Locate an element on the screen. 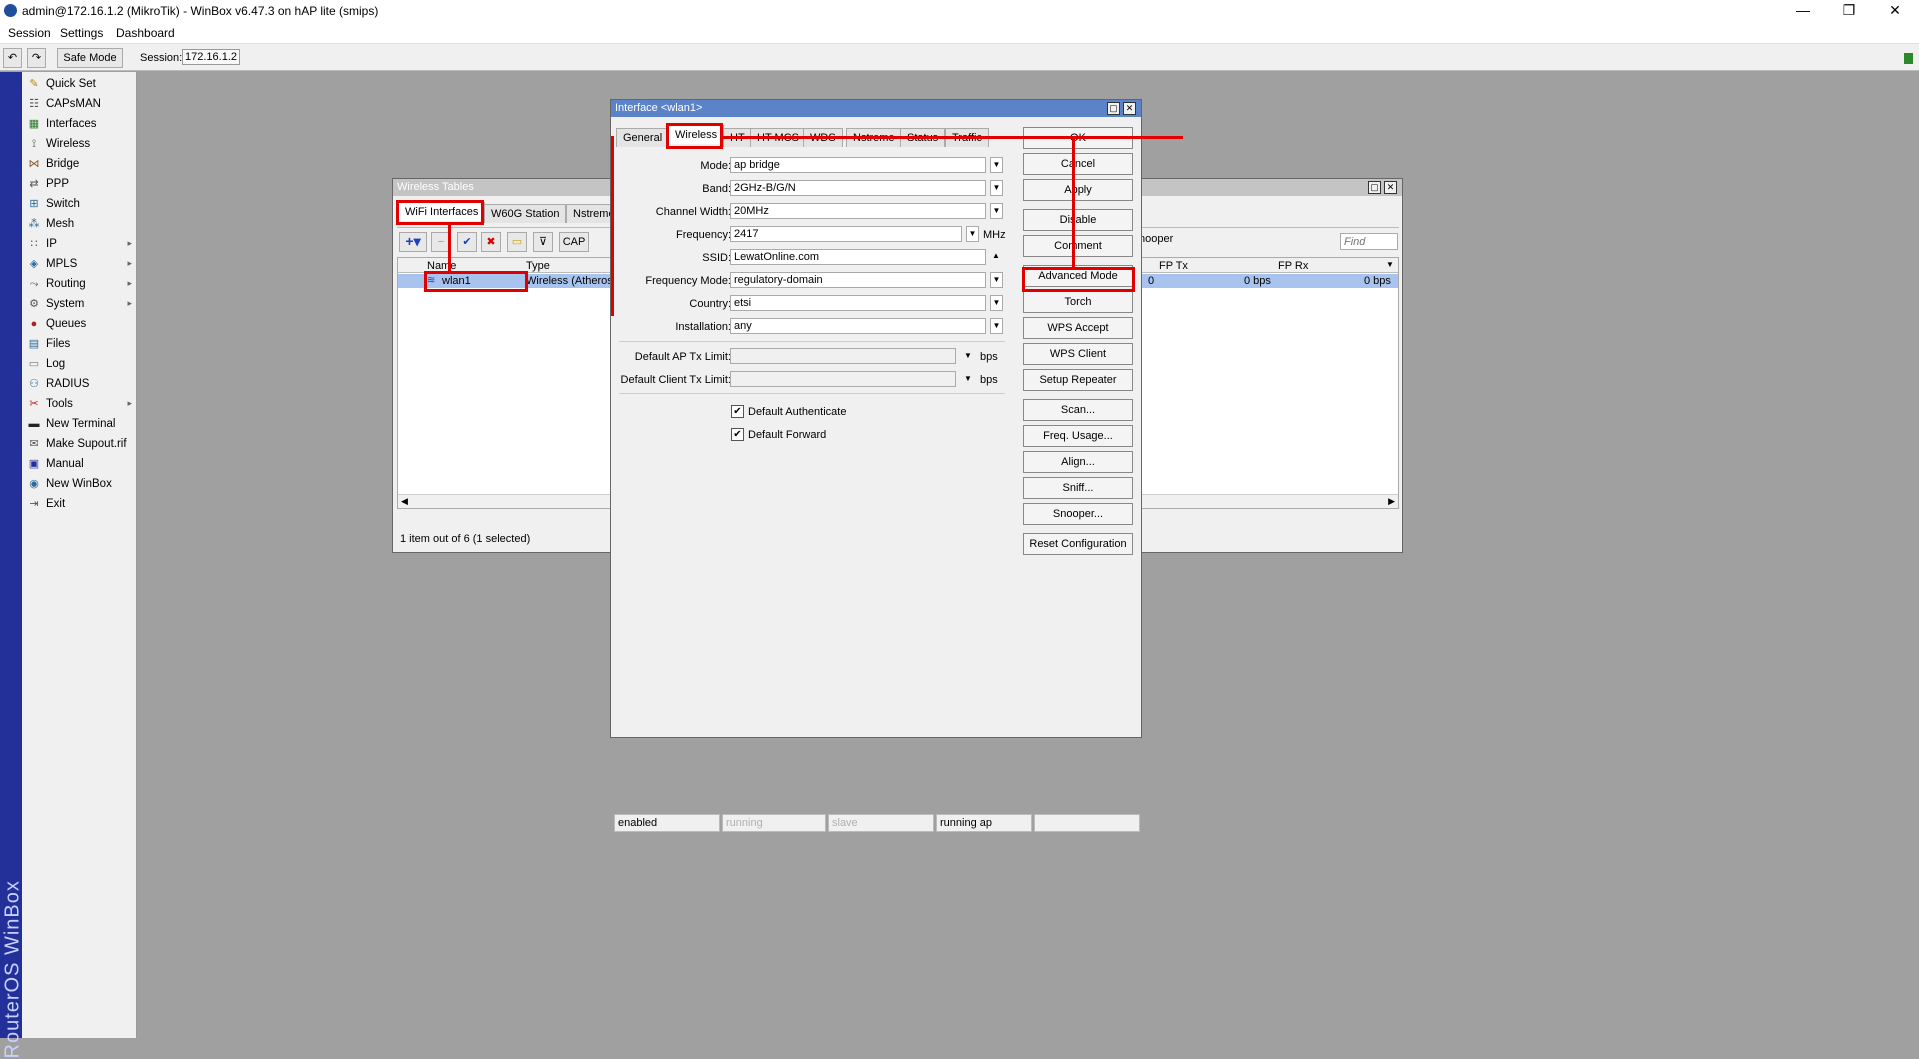 This screenshot has width=1919, height=1059. default-forward-label: Default Forward is located at coordinates (787, 435).